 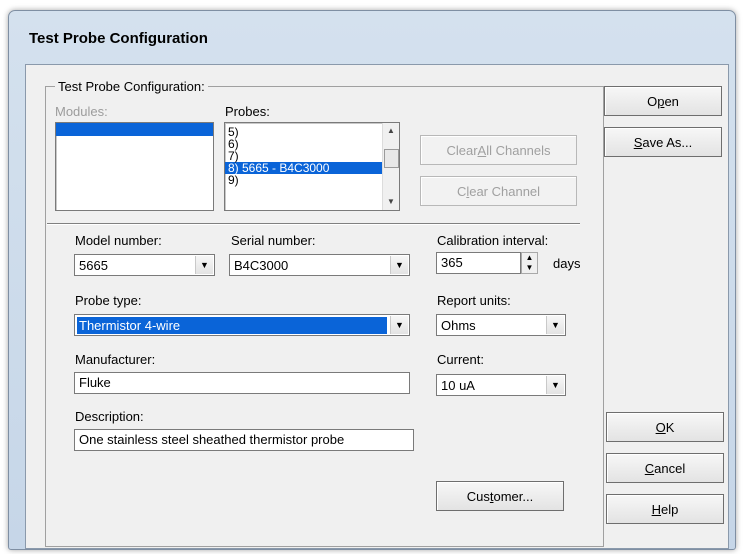 What do you see at coordinates (118, 38) in the screenshot?
I see `window-title: Test Probe Configuration` at bounding box center [118, 38].